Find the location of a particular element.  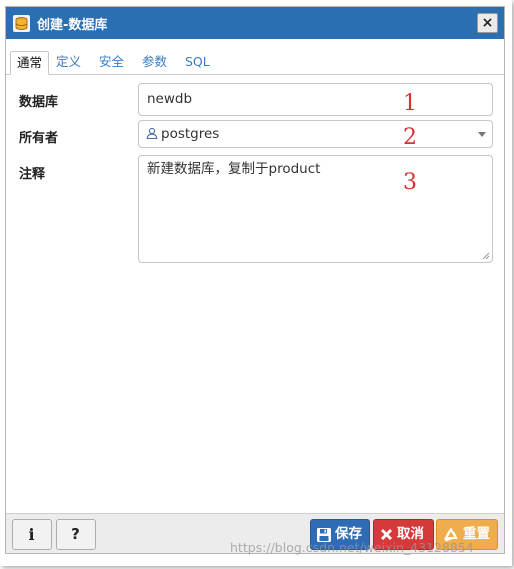

tab-general: 通常 is located at coordinates (30, 63).